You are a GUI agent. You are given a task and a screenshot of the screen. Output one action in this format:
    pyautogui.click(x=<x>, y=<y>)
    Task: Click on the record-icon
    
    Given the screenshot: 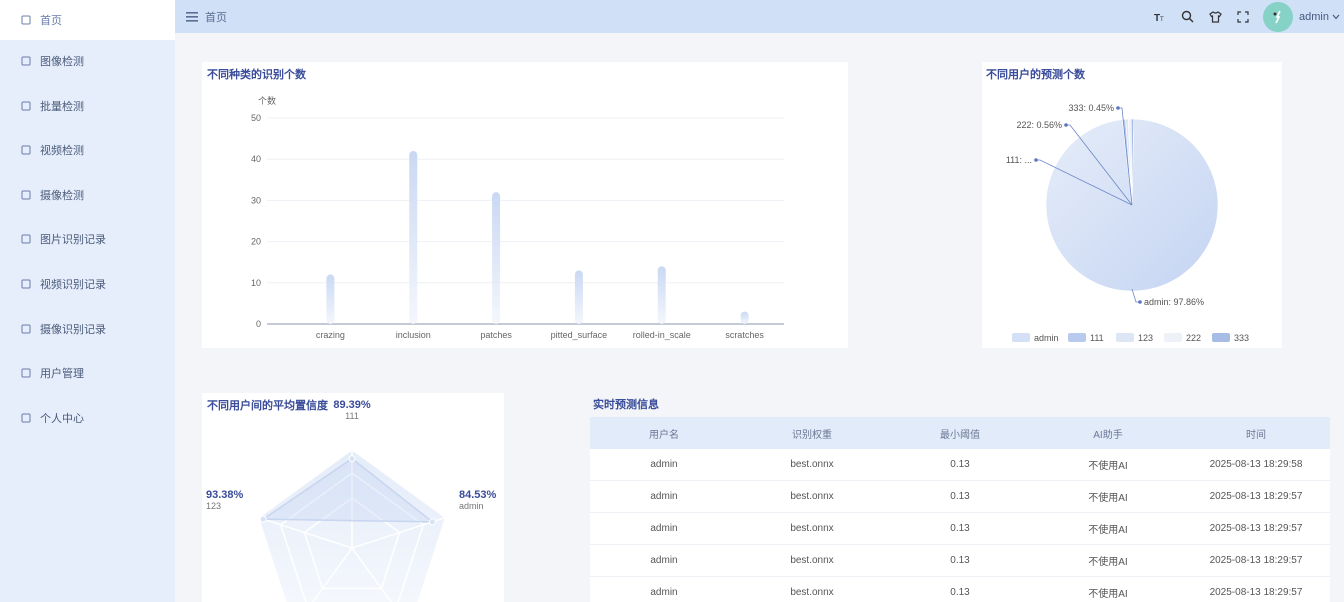 What is the action you would take?
    pyautogui.click(x=26, y=239)
    